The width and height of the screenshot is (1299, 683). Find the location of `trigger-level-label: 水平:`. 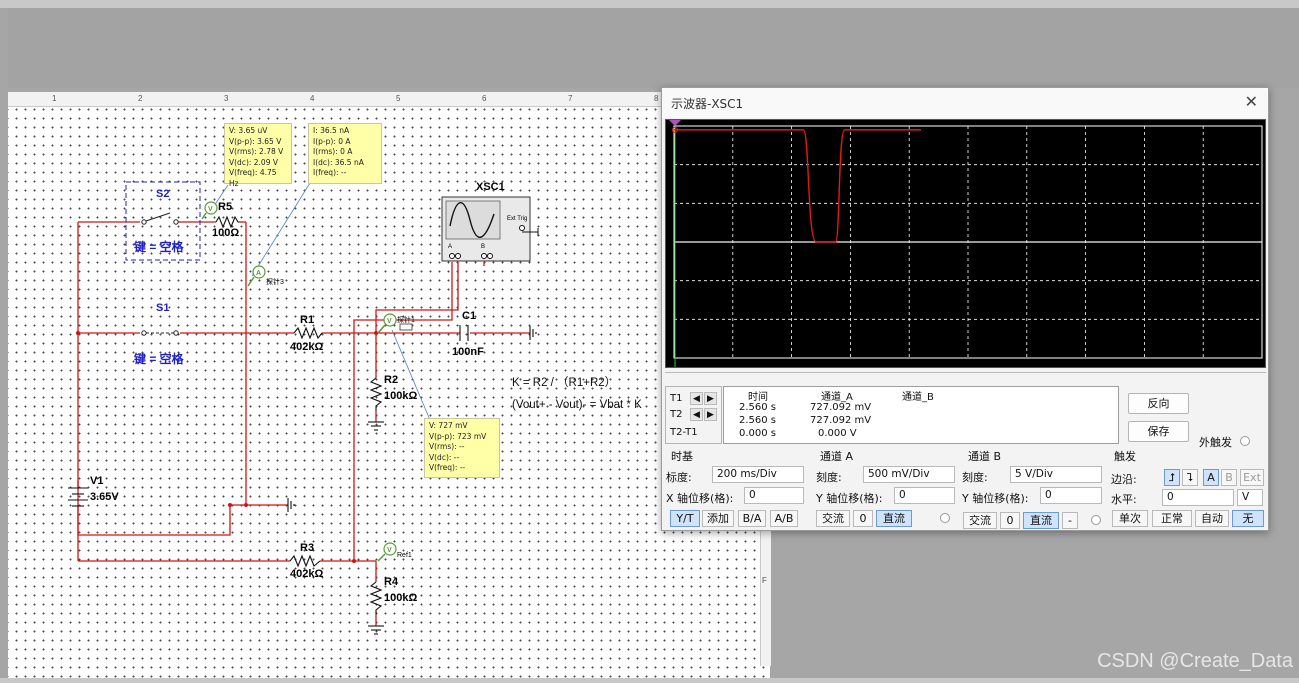

trigger-level-label: 水平: is located at coordinates (1124, 499).